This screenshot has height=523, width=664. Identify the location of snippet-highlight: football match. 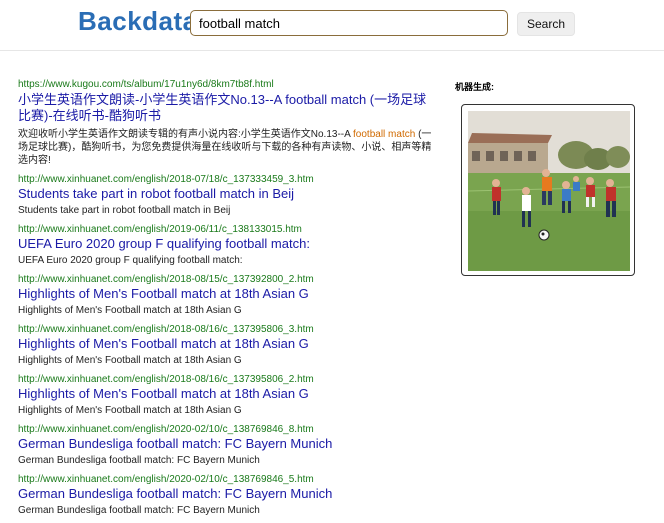
(384, 134).